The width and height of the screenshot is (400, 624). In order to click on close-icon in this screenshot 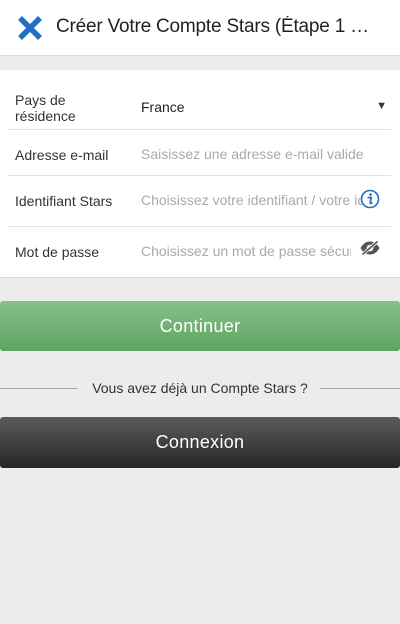, I will do `click(30, 28)`.